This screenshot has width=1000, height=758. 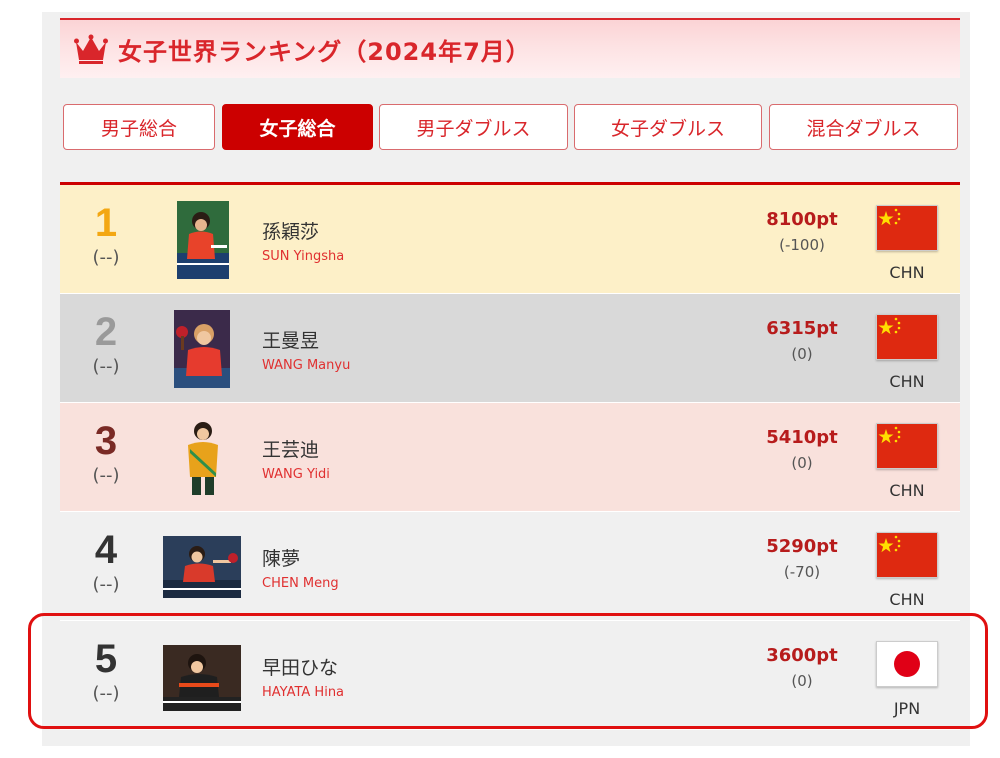 What do you see at coordinates (290, 448) in the screenshot?
I see `player-name-jp: 王芸迪` at bounding box center [290, 448].